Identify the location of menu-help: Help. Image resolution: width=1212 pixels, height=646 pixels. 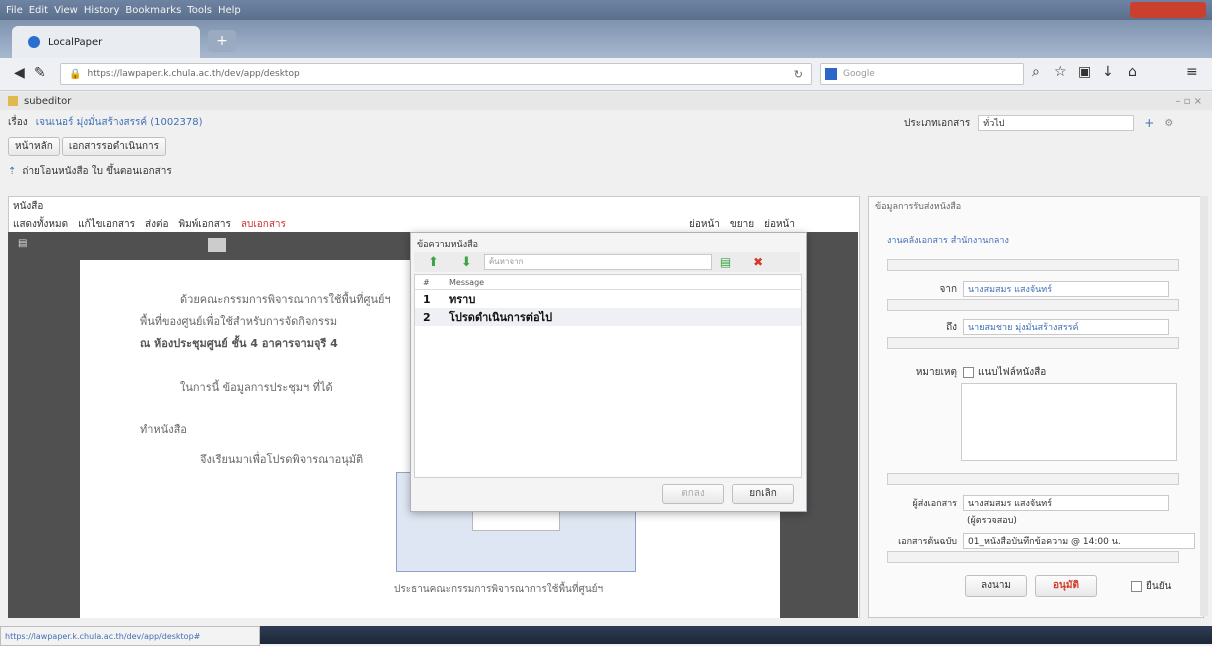
(229, 10).